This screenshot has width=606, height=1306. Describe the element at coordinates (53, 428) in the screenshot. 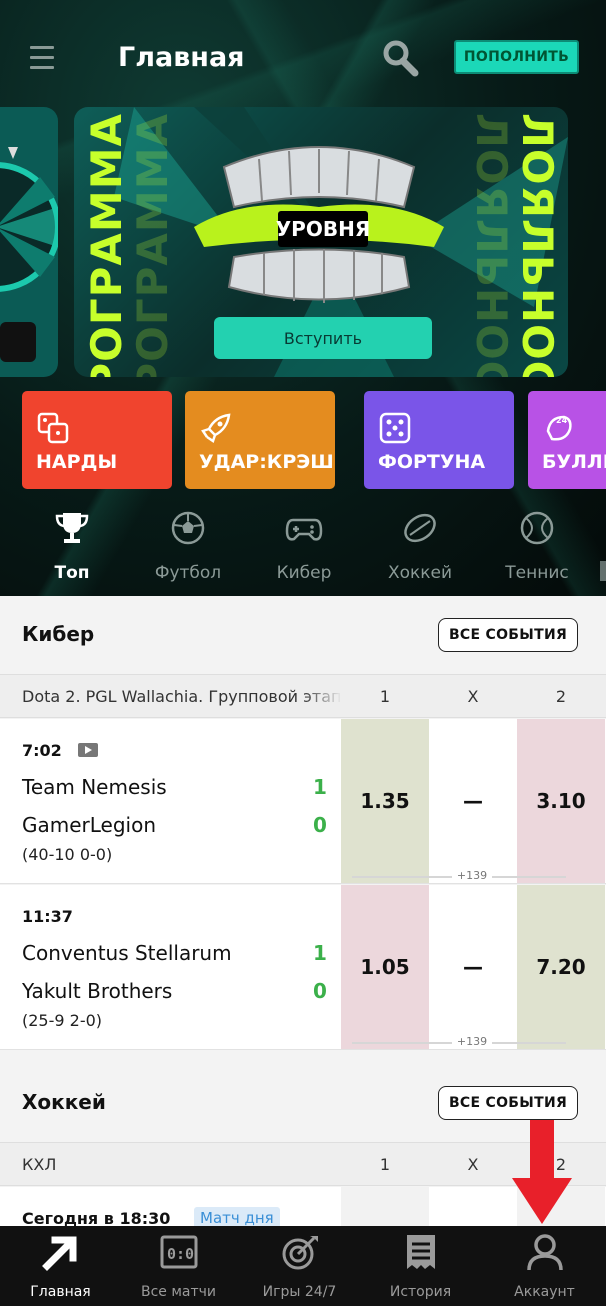

I see `dice-pair-icon` at that location.